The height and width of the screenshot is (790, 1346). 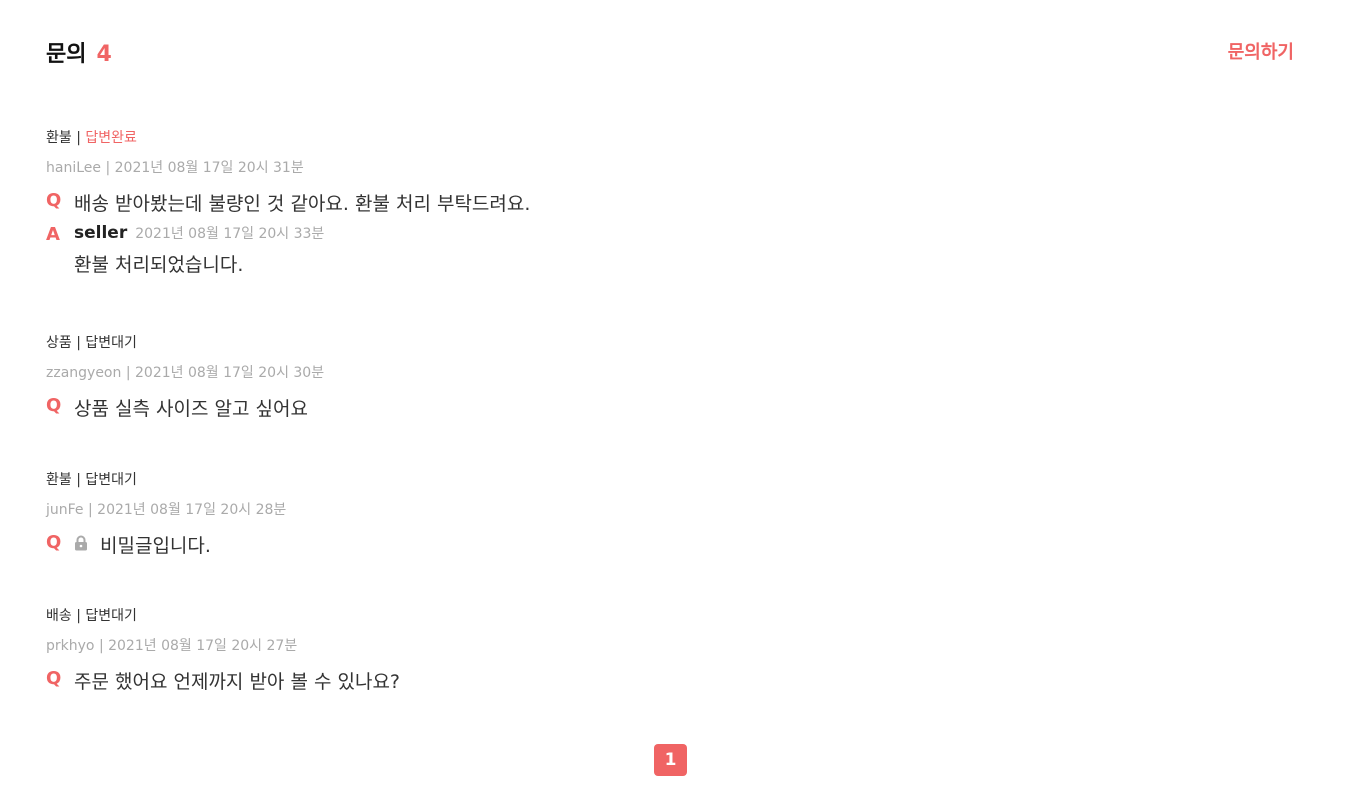 I want to click on inquiry-author-date: prkhyo | 2021년 08월 17일 20시 27분, so click(x=546, y=646).